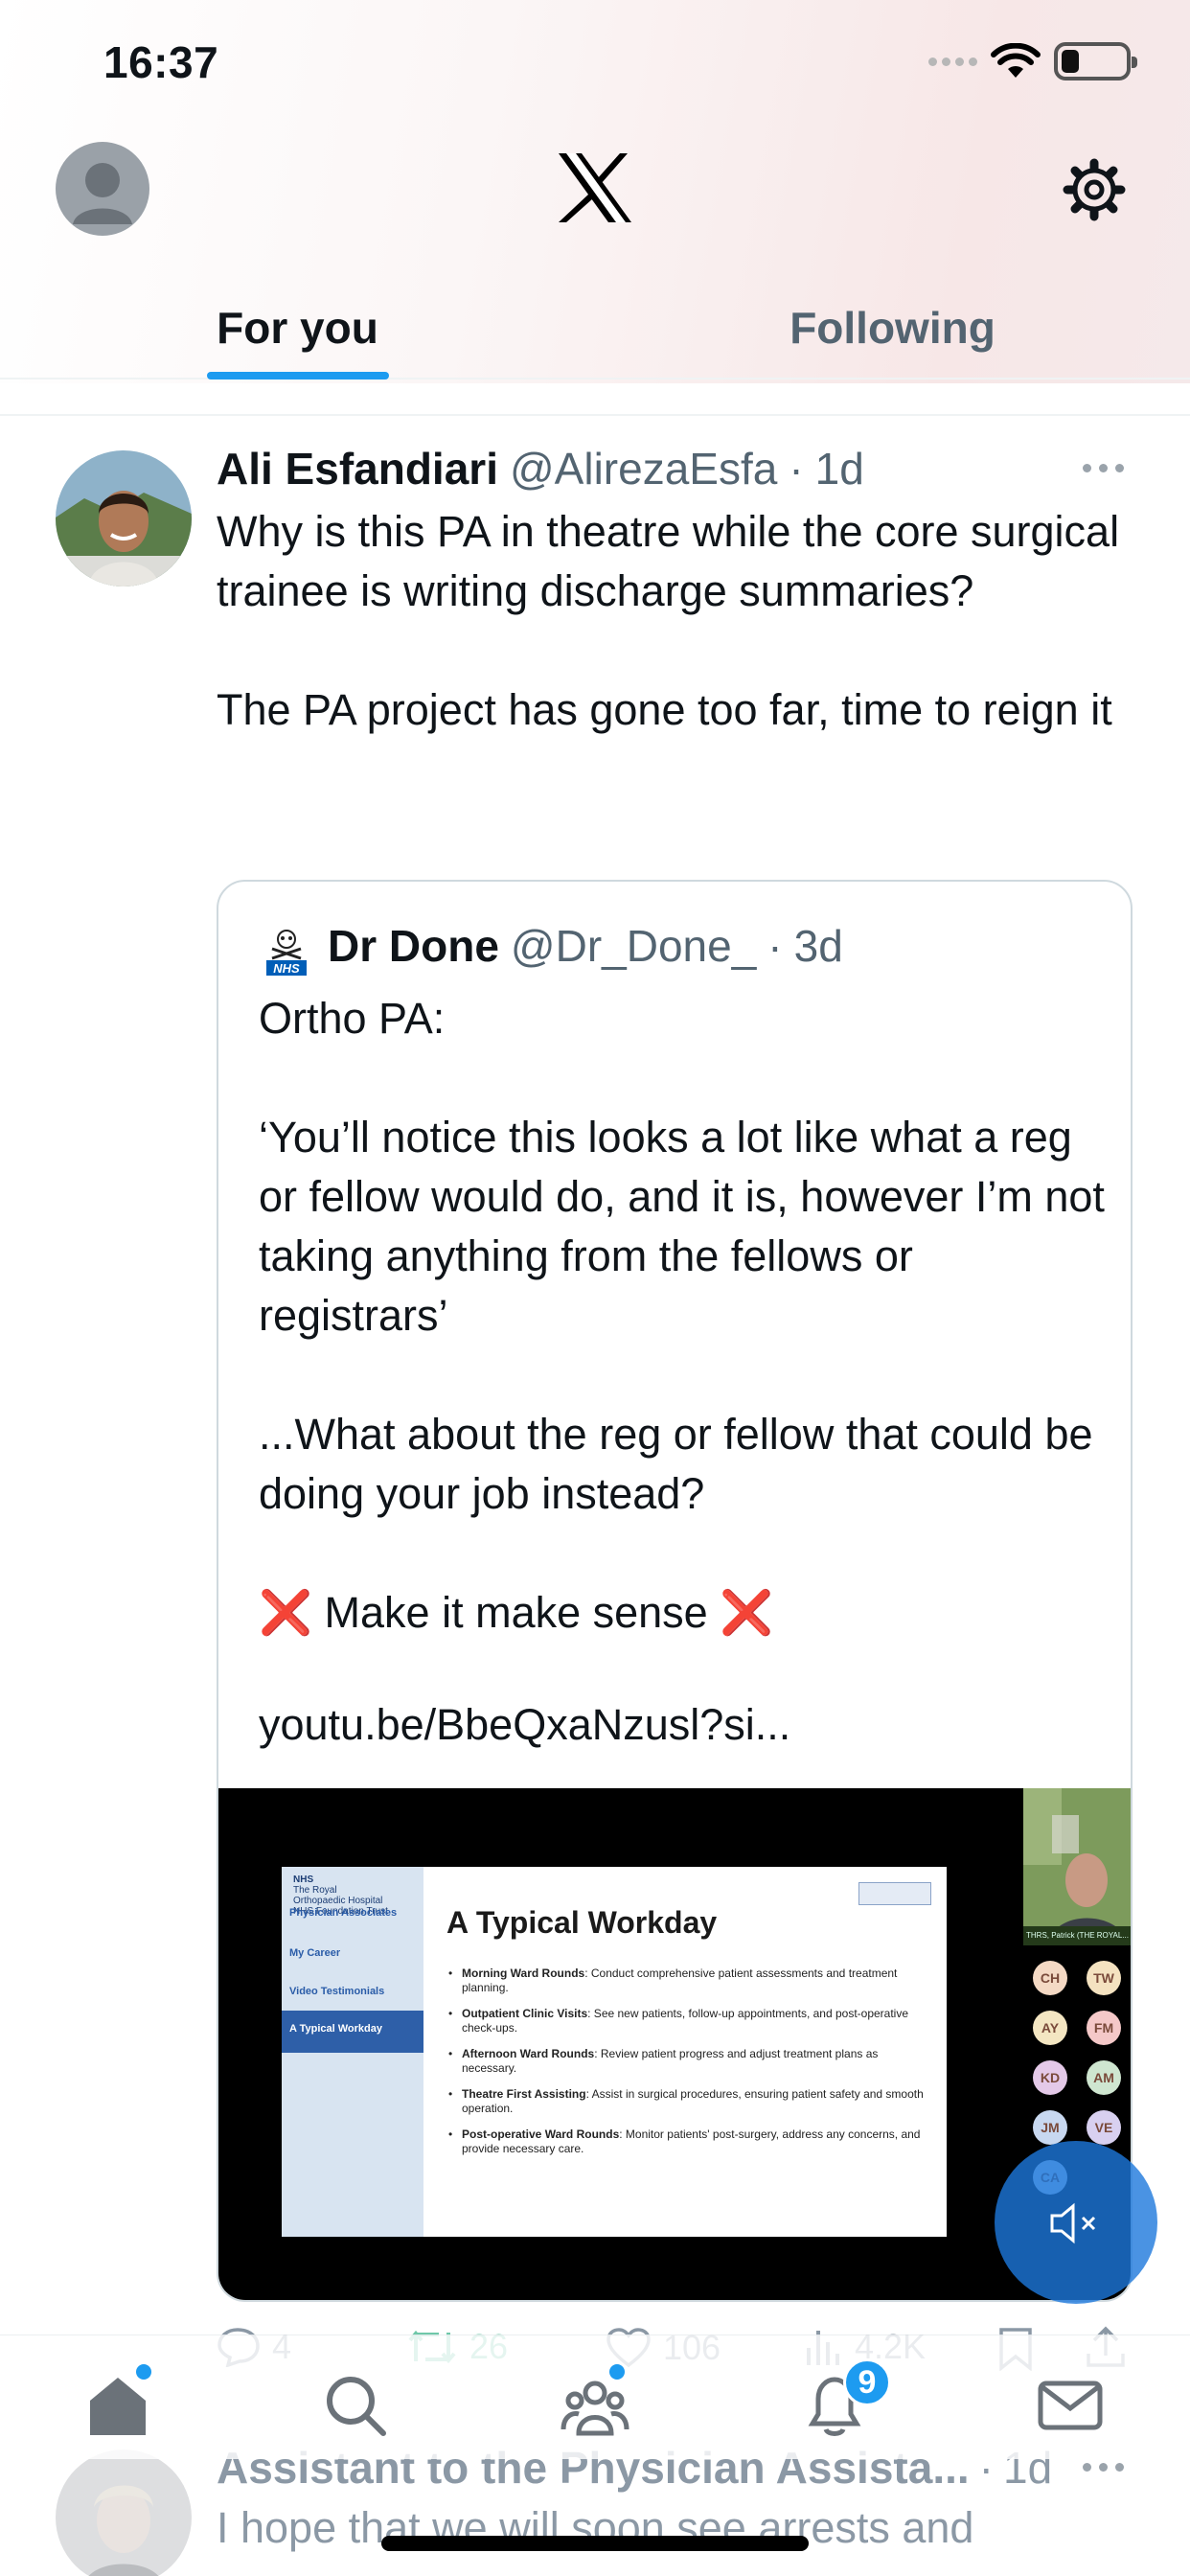 The height and width of the screenshot is (2576, 1190). I want to click on participant-avatar: AY, so click(1050, 2028).